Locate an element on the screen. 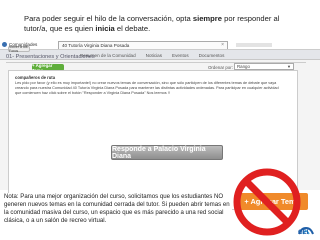  chevron-down-icon: ▼ is located at coordinates (289, 66).